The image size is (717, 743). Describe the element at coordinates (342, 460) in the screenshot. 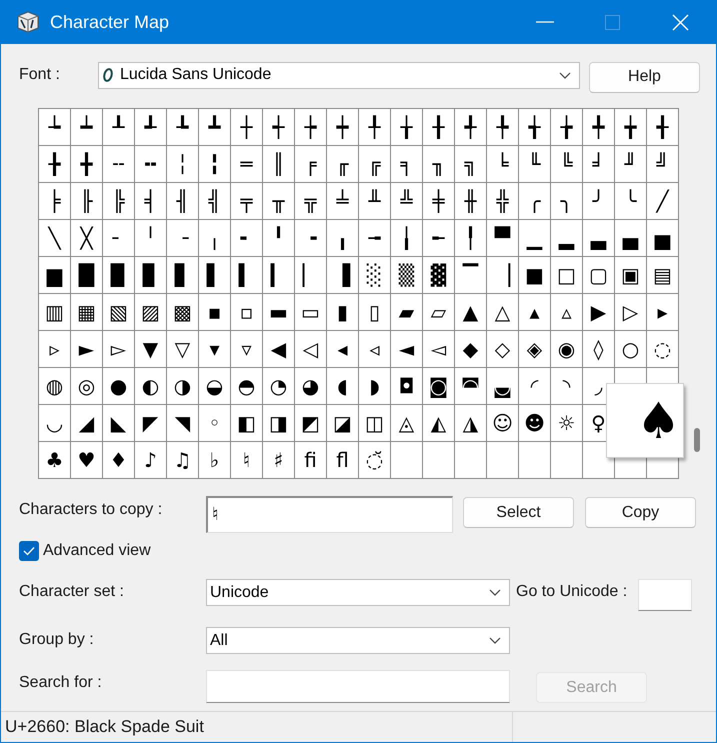

I see `character-cell: ﬂ` at that location.